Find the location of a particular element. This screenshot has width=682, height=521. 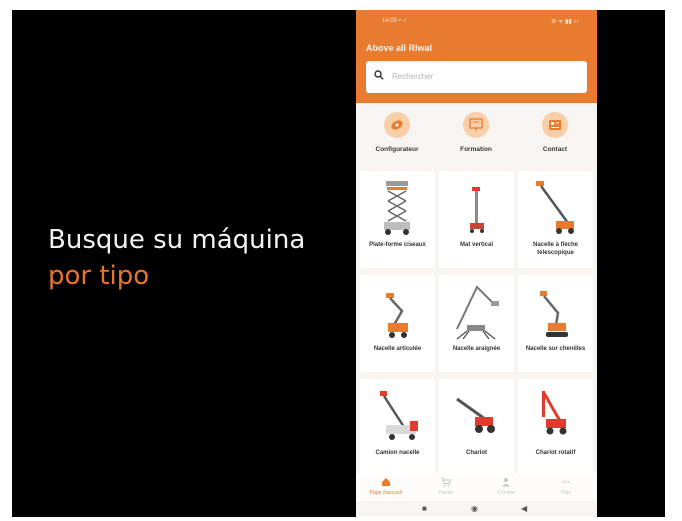

machine-card-spider: Nacelle araignée is located at coordinates (476, 323).